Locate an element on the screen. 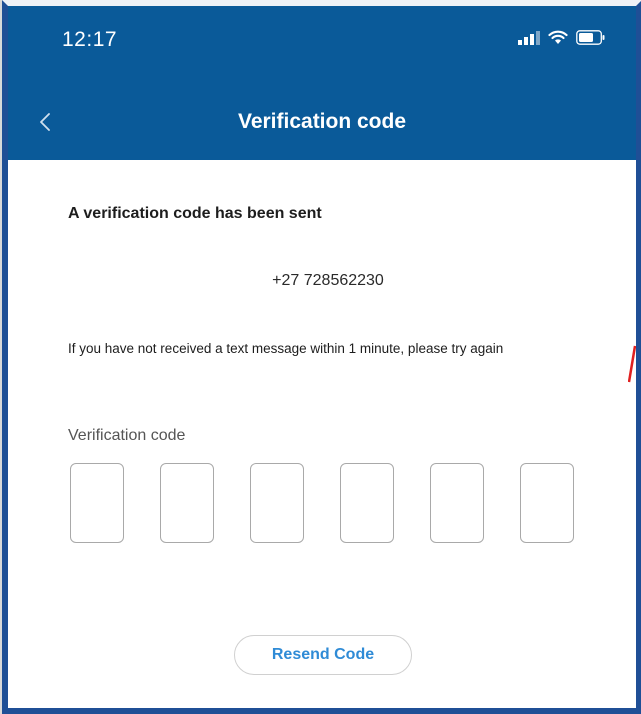 The height and width of the screenshot is (714, 641). status-time: 12:17 is located at coordinates (90, 39).